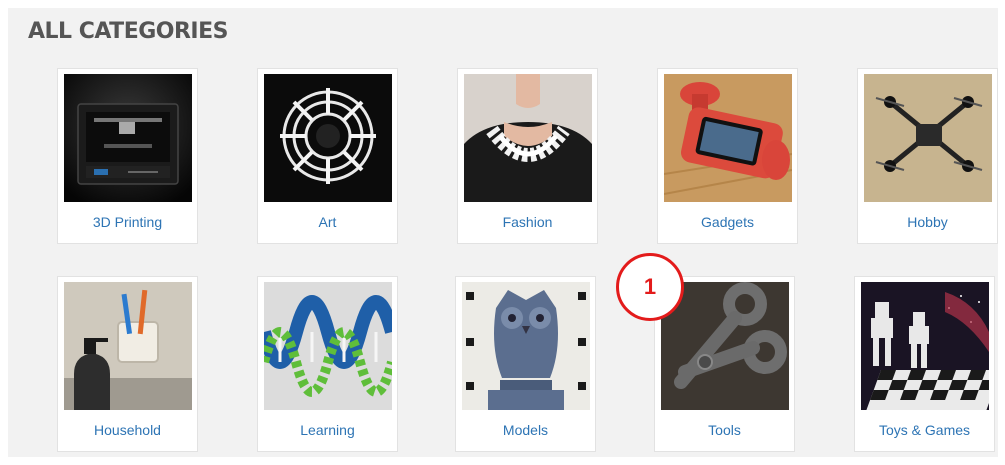 The width and height of the screenshot is (1005, 465). I want to click on category-label-fashion: Fashion, so click(527, 222).